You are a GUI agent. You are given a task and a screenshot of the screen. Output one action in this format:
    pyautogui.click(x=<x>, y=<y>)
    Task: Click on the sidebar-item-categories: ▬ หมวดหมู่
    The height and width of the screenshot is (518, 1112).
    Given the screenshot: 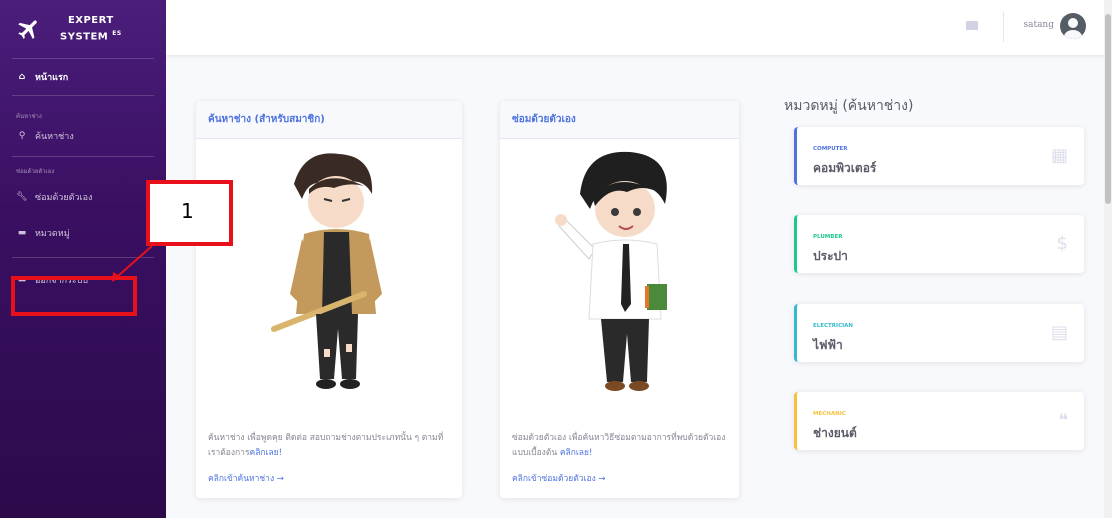 What is the action you would take?
    pyautogui.click(x=83, y=233)
    